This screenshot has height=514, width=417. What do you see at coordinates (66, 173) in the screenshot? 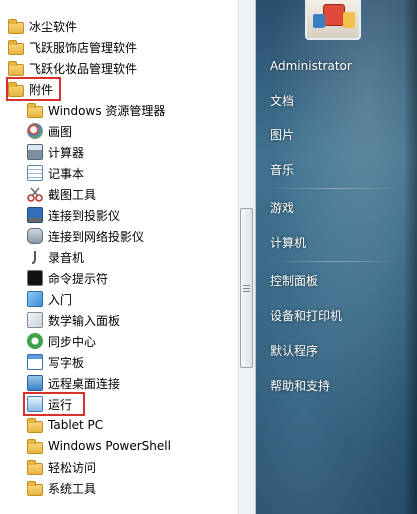
I see `list-item-label: 记事本` at bounding box center [66, 173].